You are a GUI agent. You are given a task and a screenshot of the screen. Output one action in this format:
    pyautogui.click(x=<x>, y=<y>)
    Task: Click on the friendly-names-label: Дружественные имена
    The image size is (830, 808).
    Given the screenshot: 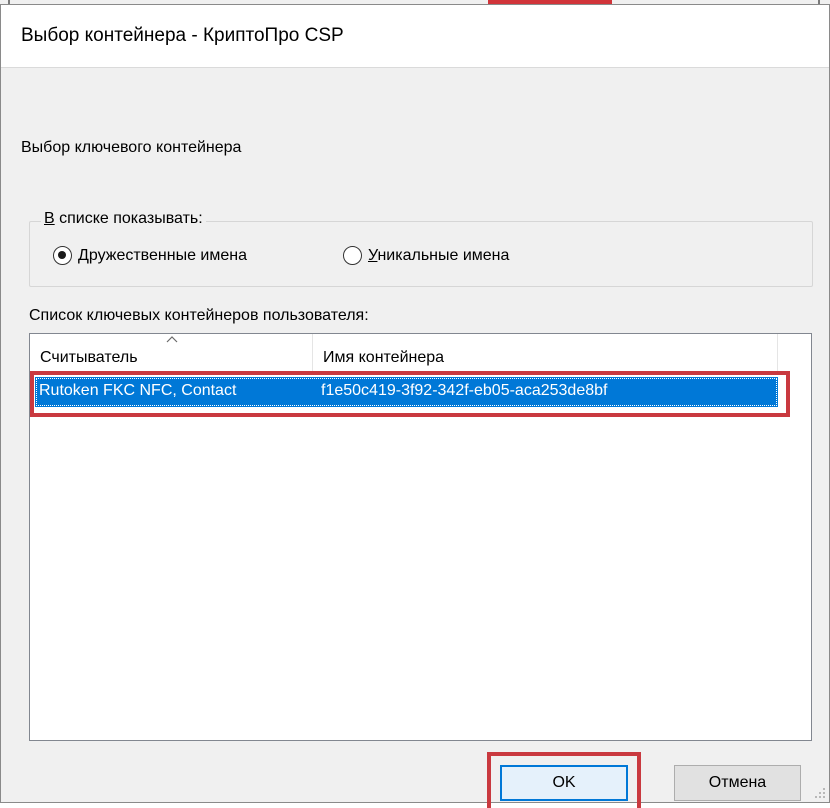 What is the action you would take?
    pyautogui.click(x=162, y=256)
    